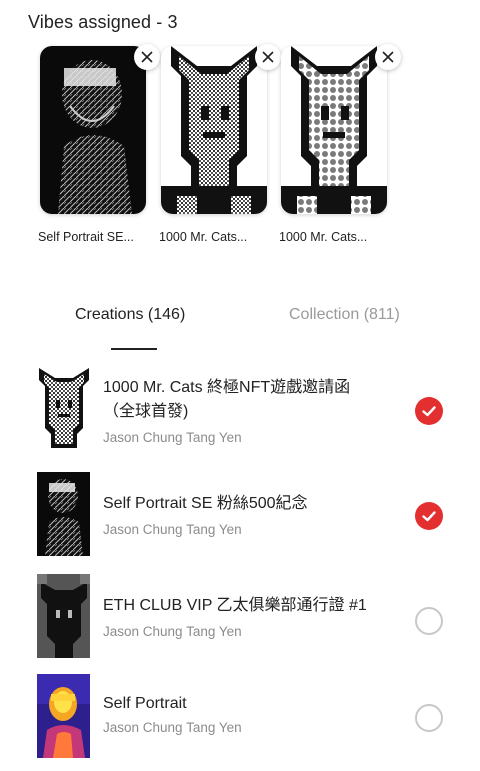 Image resolution: width=480 pixels, height=771 pixels. What do you see at coordinates (240, 719) in the screenshot?
I see `list-item: Self Portrait Jason Chung Tang Yen` at bounding box center [240, 719].